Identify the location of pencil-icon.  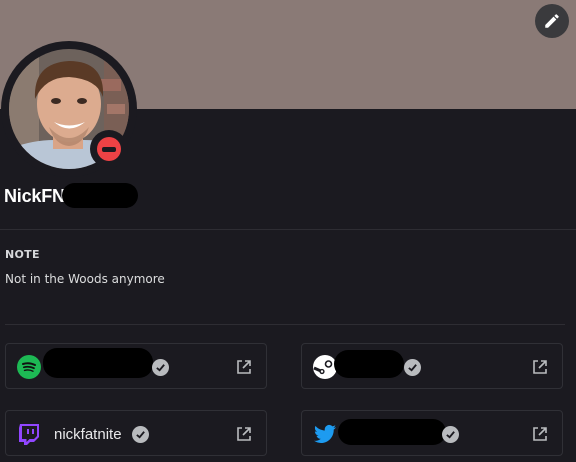
(552, 21).